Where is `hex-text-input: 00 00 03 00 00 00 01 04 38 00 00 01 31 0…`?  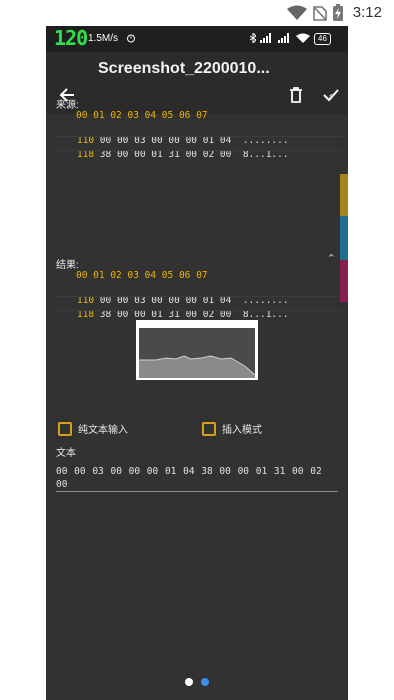
hex-text-input: 00 00 03 00 00 00 01 04 38 00 00 01 31 0… is located at coordinates (195, 478).